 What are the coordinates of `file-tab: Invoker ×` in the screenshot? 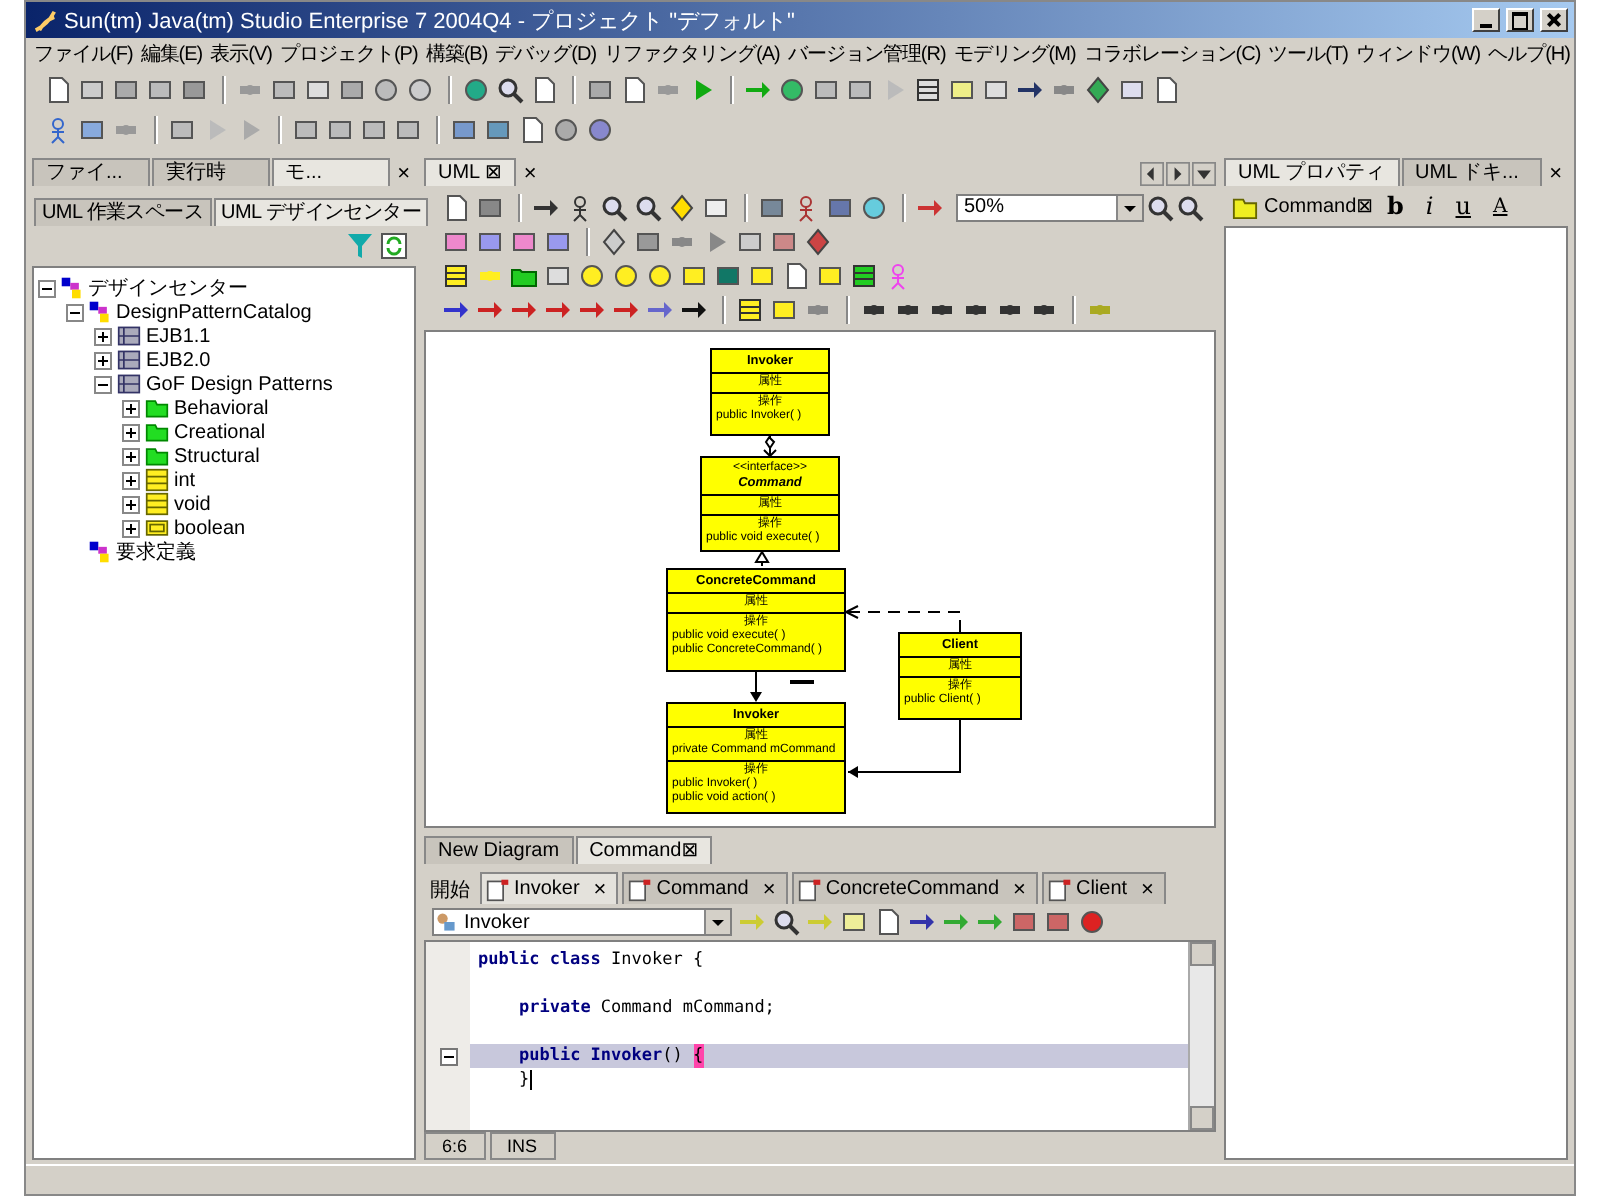 It's located at (549, 888).